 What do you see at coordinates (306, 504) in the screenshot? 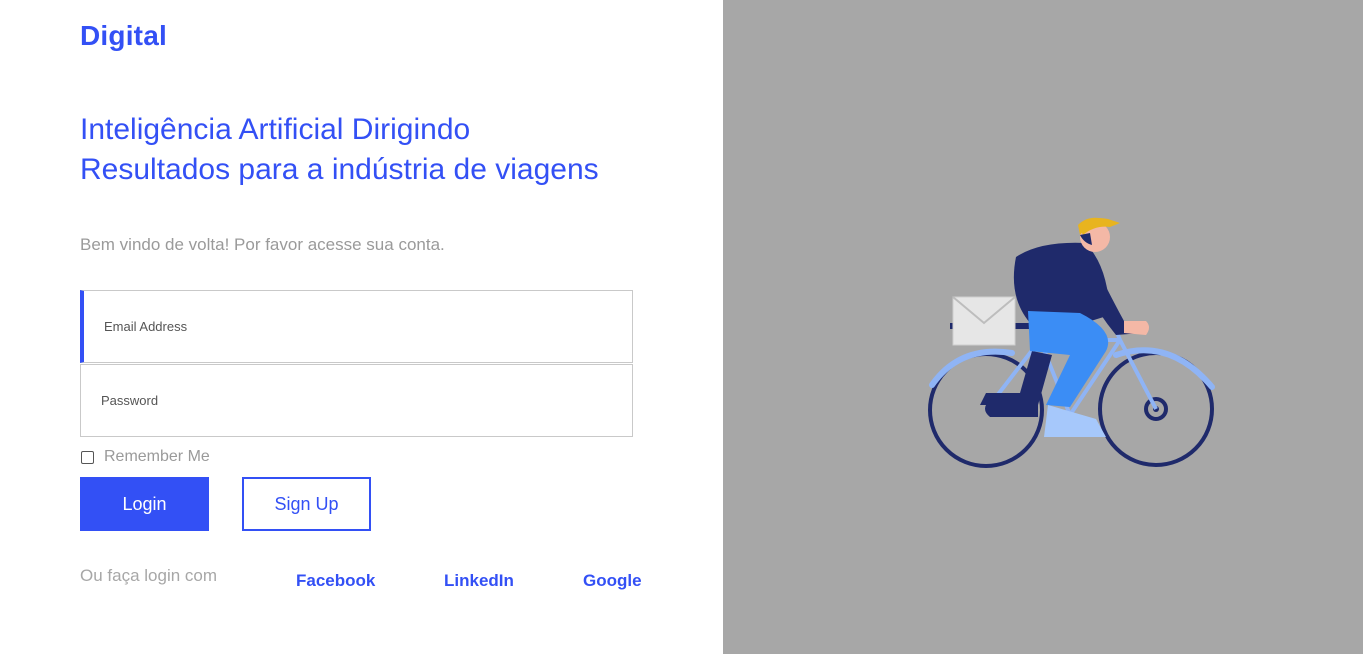
I see `signup-button: Sign Up` at bounding box center [306, 504].